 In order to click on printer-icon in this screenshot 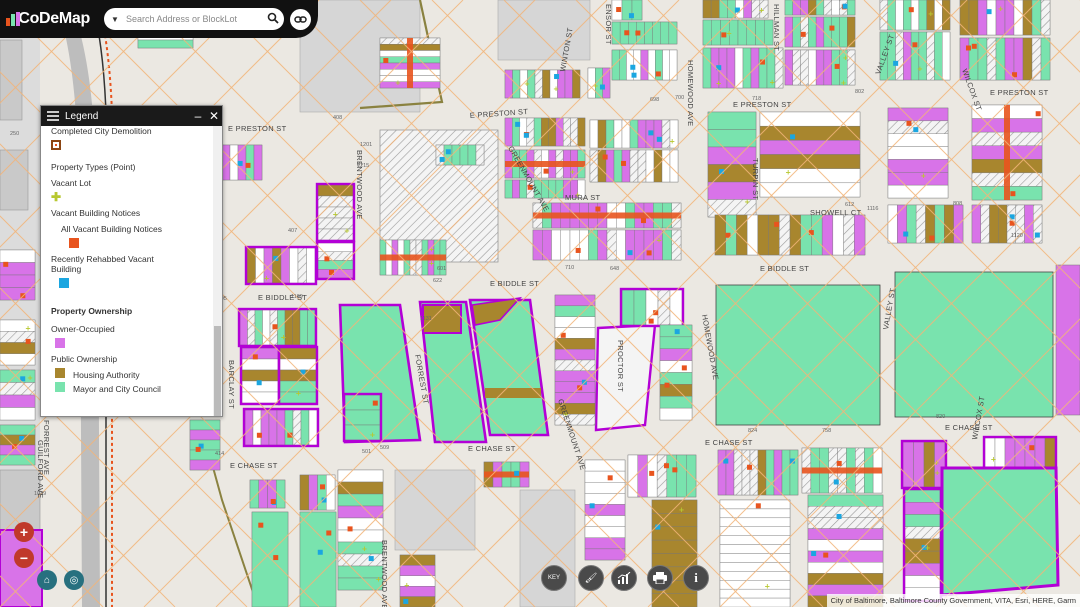, I will do `click(660, 578)`.